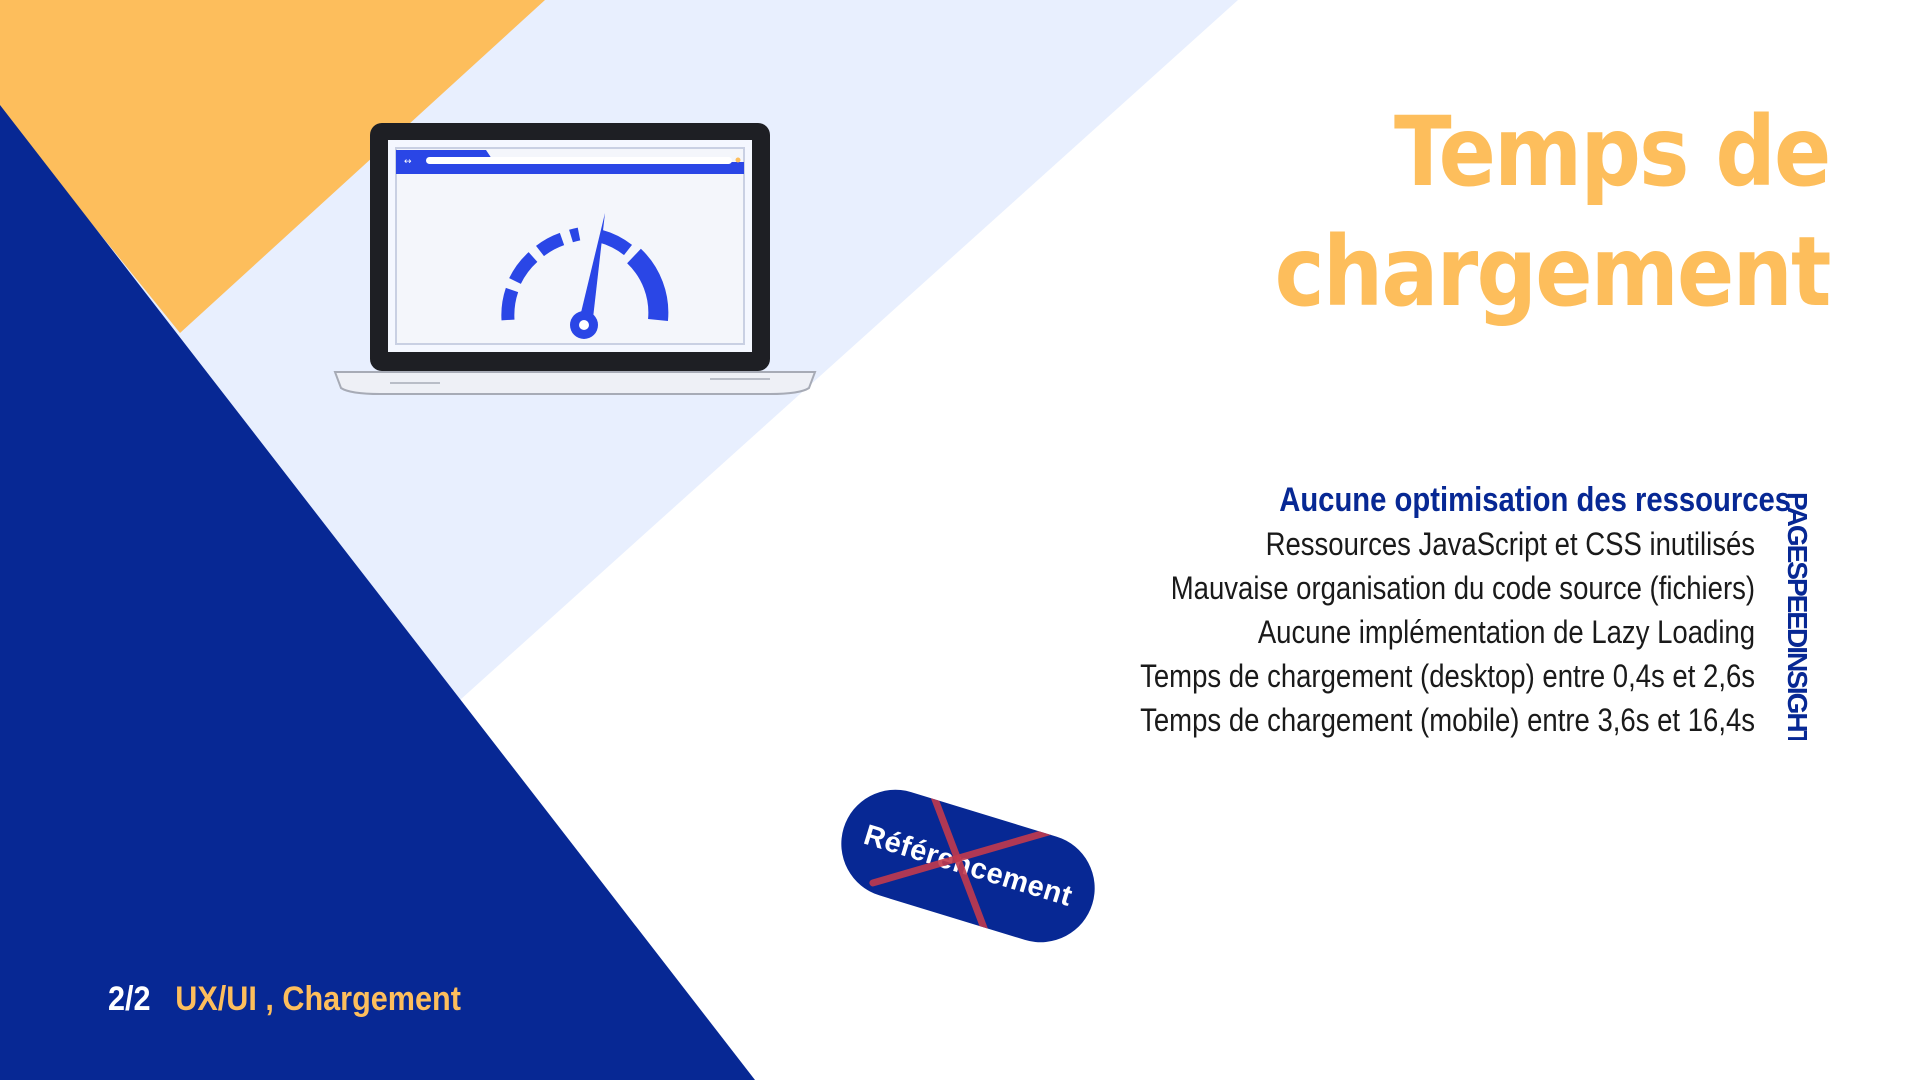 The width and height of the screenshot is (1920, 1080). Describe the element at coordinates (1506, 632) in the screenshot. I see `list-item: Aucune implémentation de Lazy Loading` at that location.